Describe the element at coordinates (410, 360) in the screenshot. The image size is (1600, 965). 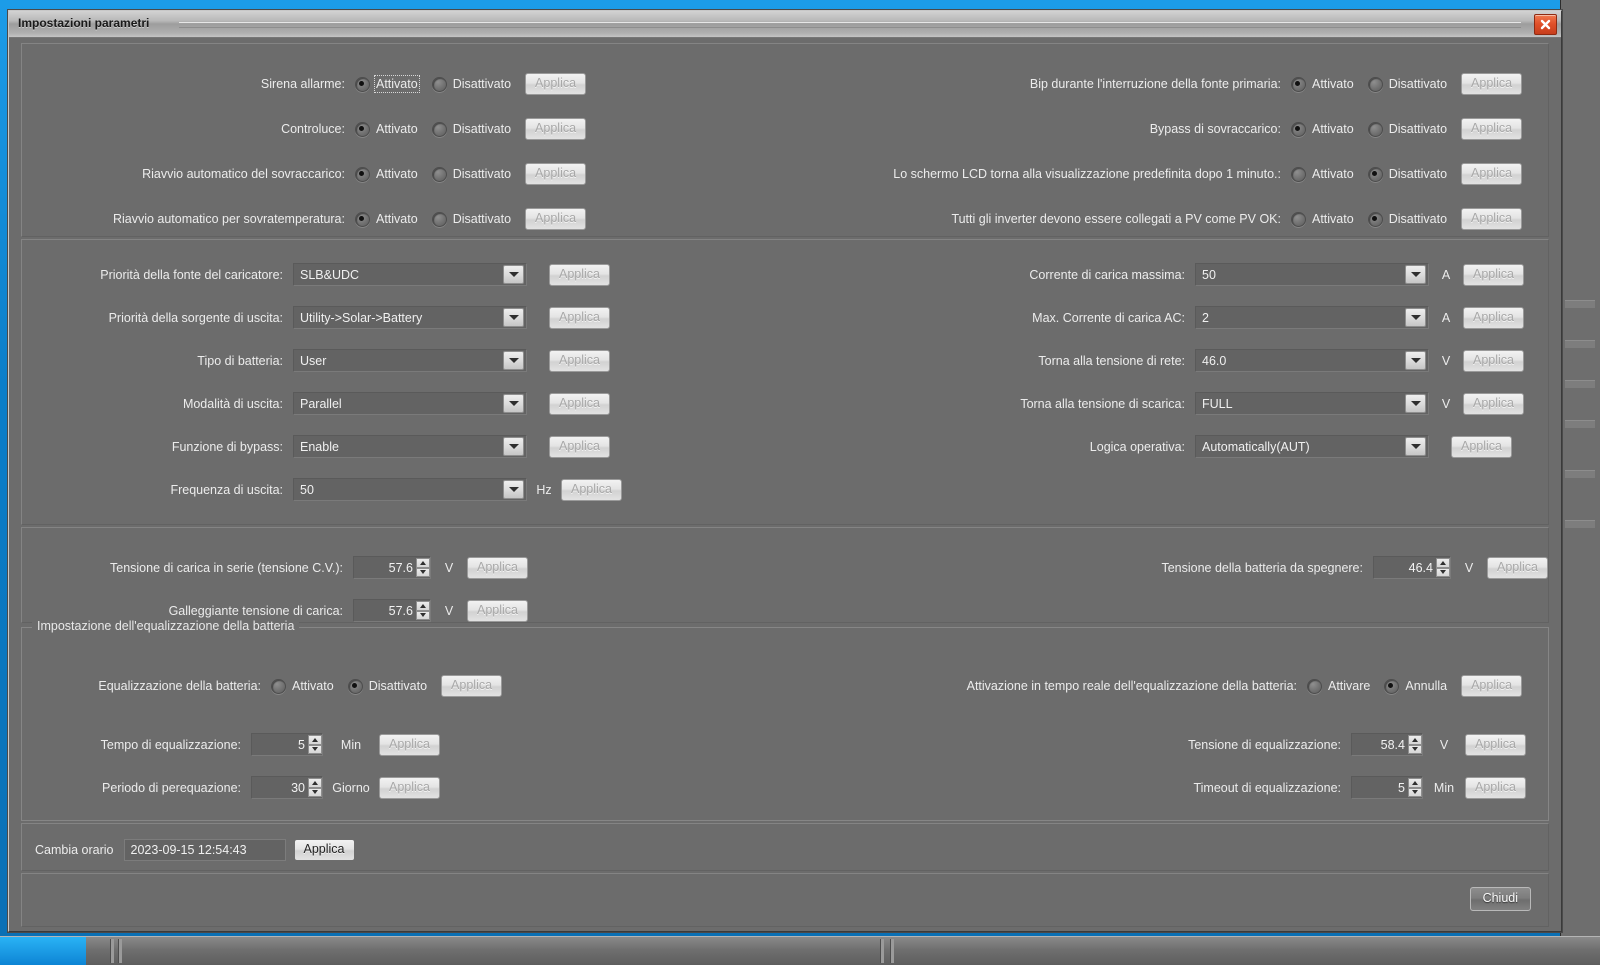
I see `combo-box: User` at that location.